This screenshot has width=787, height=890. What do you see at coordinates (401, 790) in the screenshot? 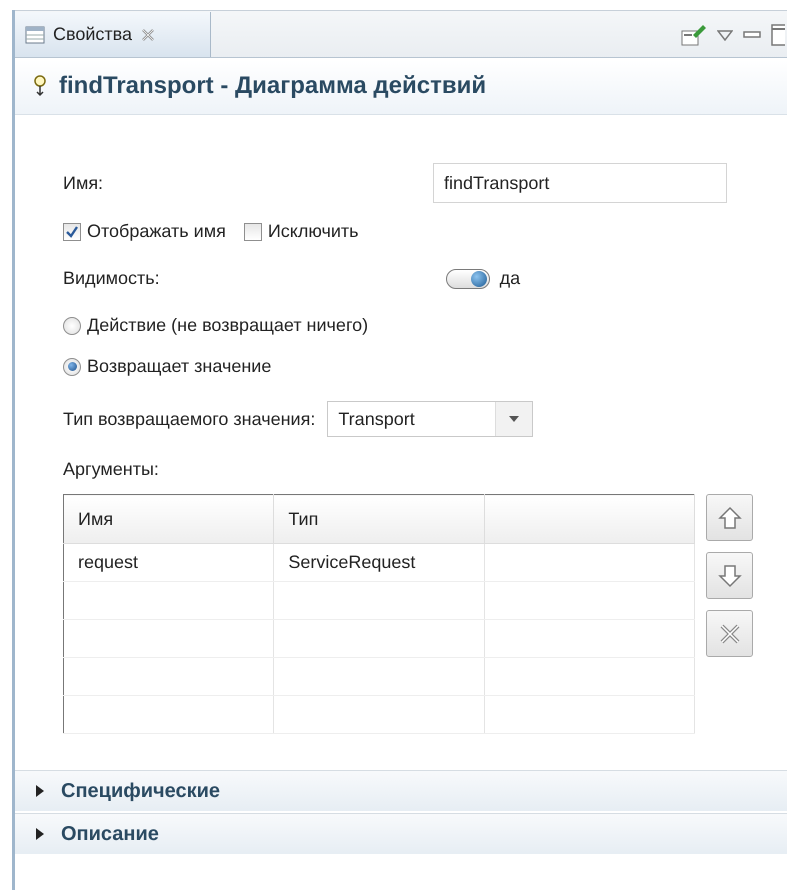
I see `section-header: Специфические` at bounding box center [401, 790].